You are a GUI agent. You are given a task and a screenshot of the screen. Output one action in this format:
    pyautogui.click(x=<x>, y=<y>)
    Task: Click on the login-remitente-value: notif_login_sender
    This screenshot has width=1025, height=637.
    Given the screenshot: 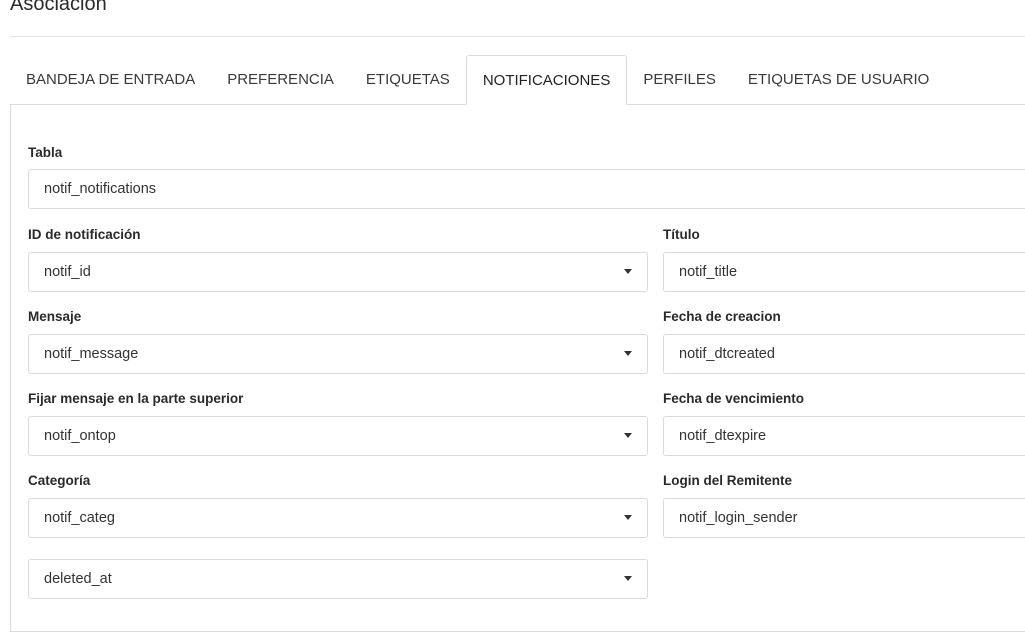 What is the action you would take?
    pyautogui.click(x=738, y=518)
    